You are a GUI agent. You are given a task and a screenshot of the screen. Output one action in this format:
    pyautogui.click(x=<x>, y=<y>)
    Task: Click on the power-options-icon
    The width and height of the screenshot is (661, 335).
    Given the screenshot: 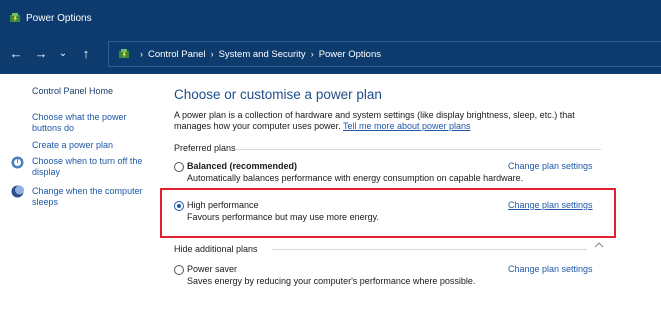 What is the action you would take?
    pyautogui.click(x=15, y=17)
    